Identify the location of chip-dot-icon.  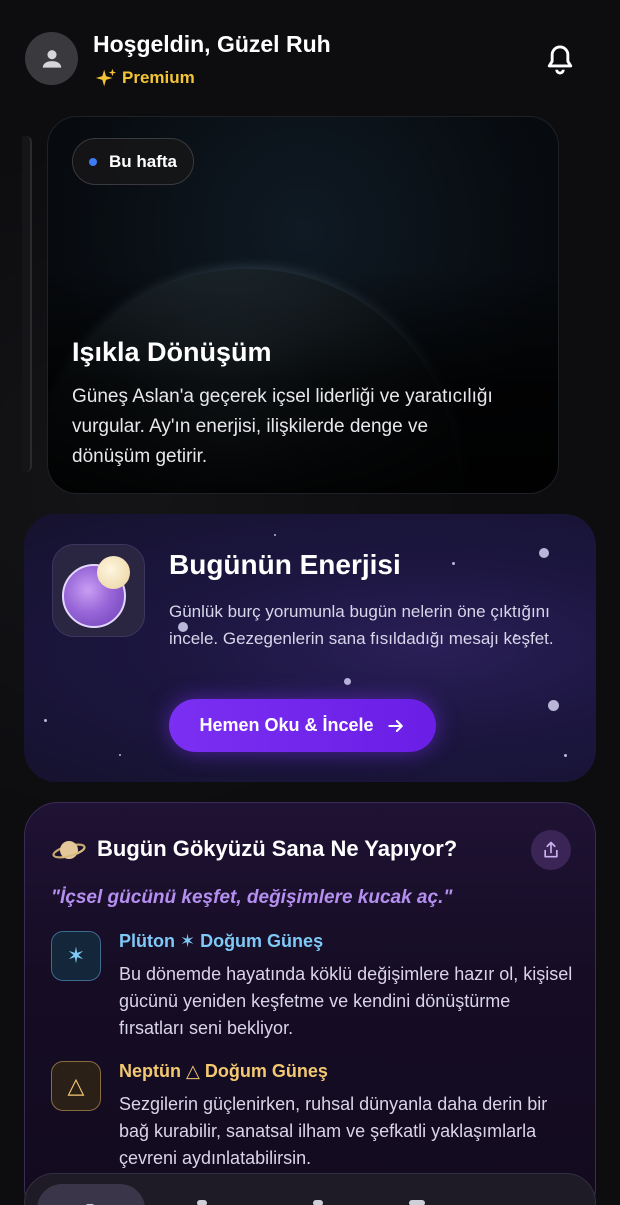
(93, 161).